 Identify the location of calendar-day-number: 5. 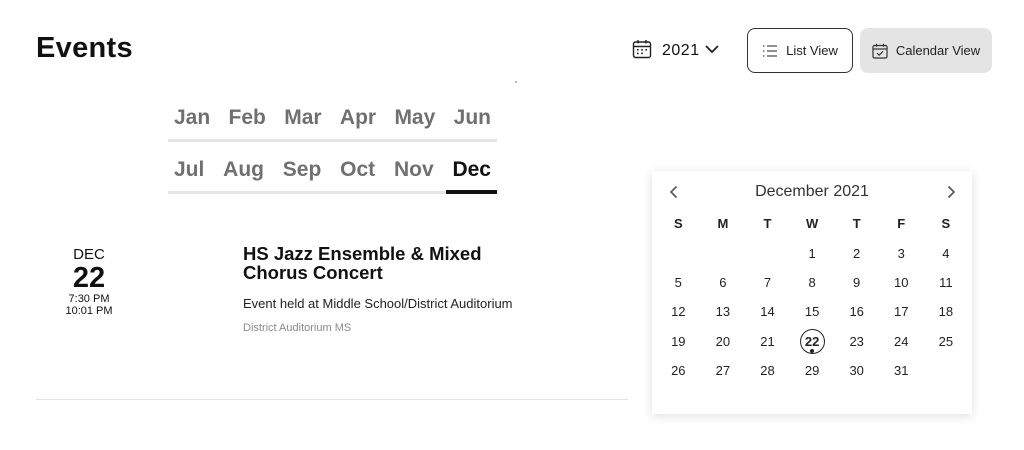
(678, 282).